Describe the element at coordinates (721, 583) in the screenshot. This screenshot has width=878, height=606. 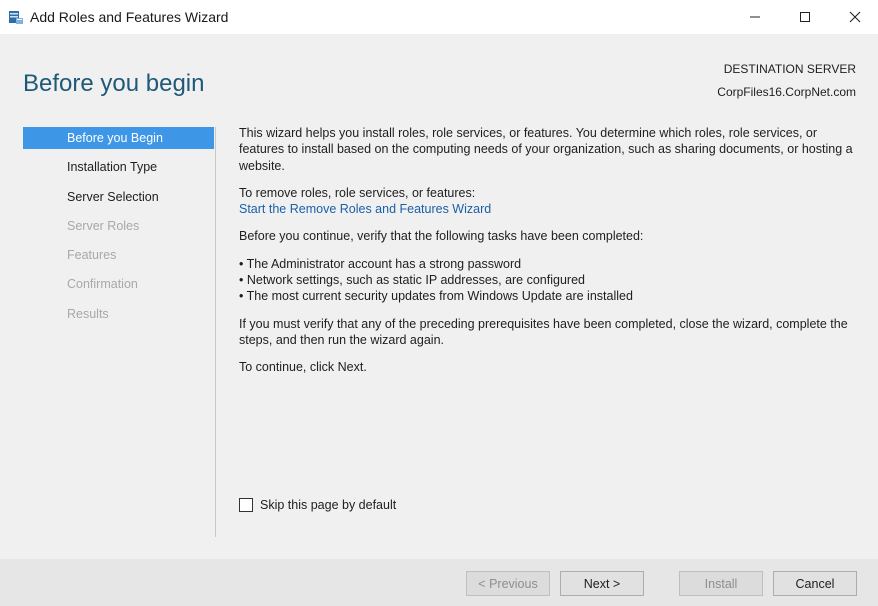
I see `install-button: Install` at that location.